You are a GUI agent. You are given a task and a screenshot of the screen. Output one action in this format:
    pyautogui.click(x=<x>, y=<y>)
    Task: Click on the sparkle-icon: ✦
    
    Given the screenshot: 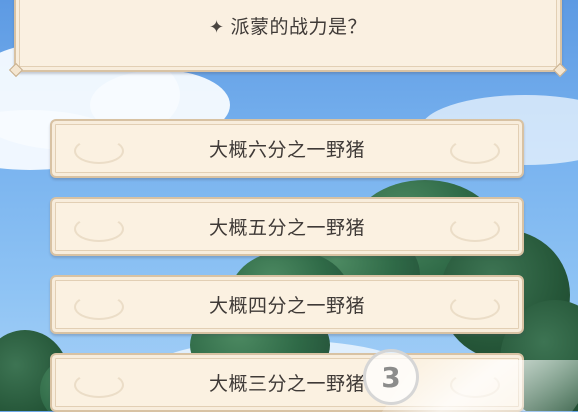 What is the action you would take?
    pyautogui.click(x=216, y=27)
    